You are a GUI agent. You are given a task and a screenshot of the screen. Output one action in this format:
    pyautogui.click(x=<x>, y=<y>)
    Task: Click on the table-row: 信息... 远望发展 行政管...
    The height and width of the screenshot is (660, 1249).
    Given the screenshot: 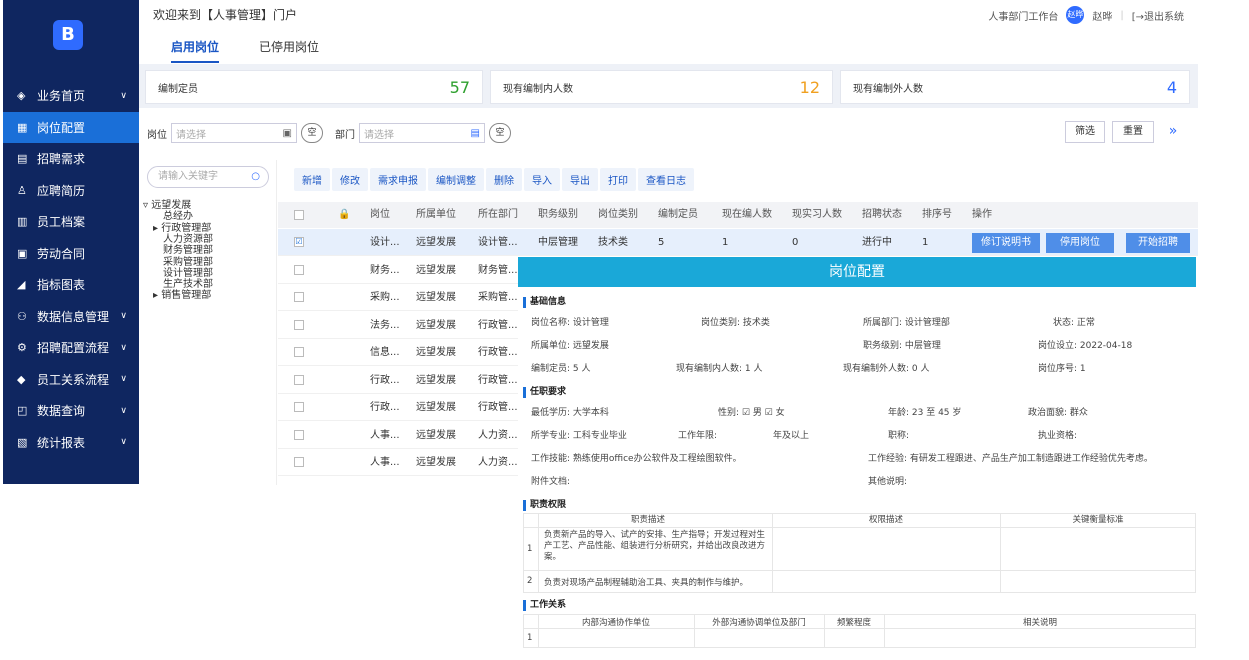 What is the action you would take?
    pyautogui.click(x=398, y=352)
    